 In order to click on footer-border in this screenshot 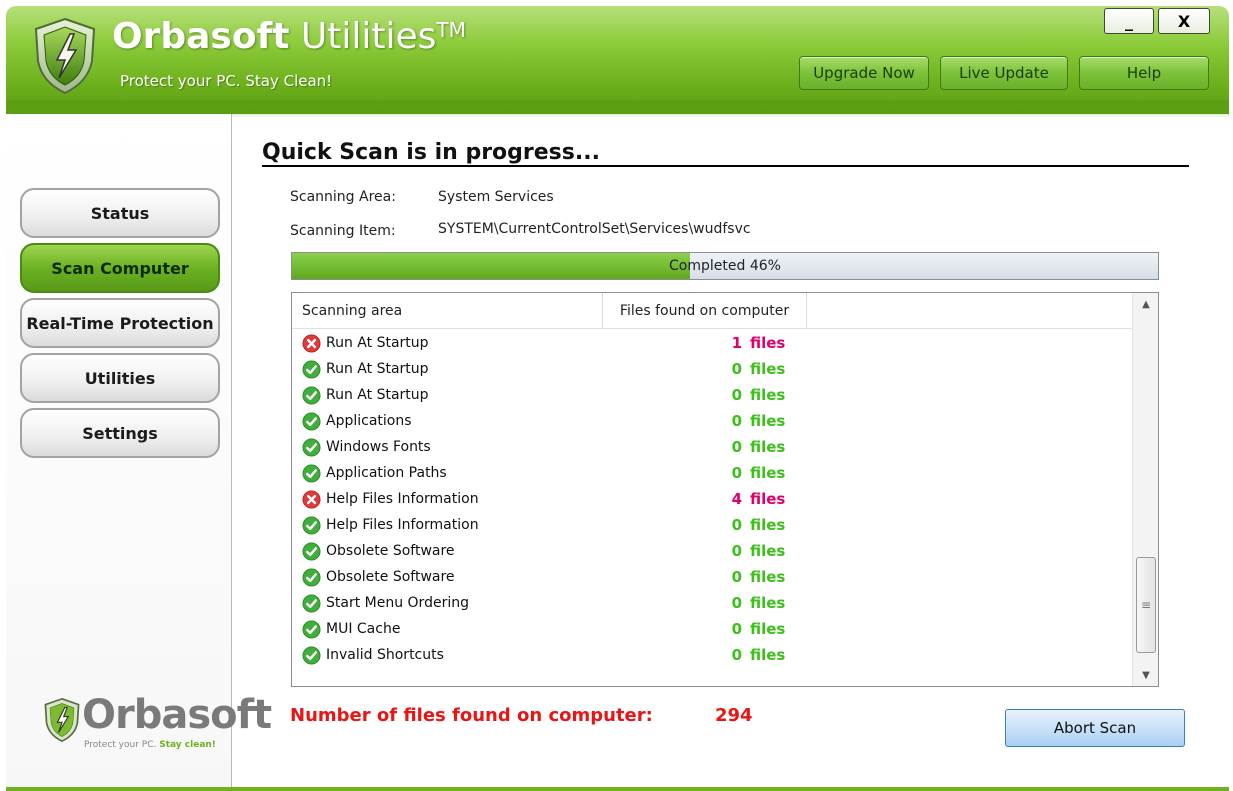, I will do `click(617, 789)`.